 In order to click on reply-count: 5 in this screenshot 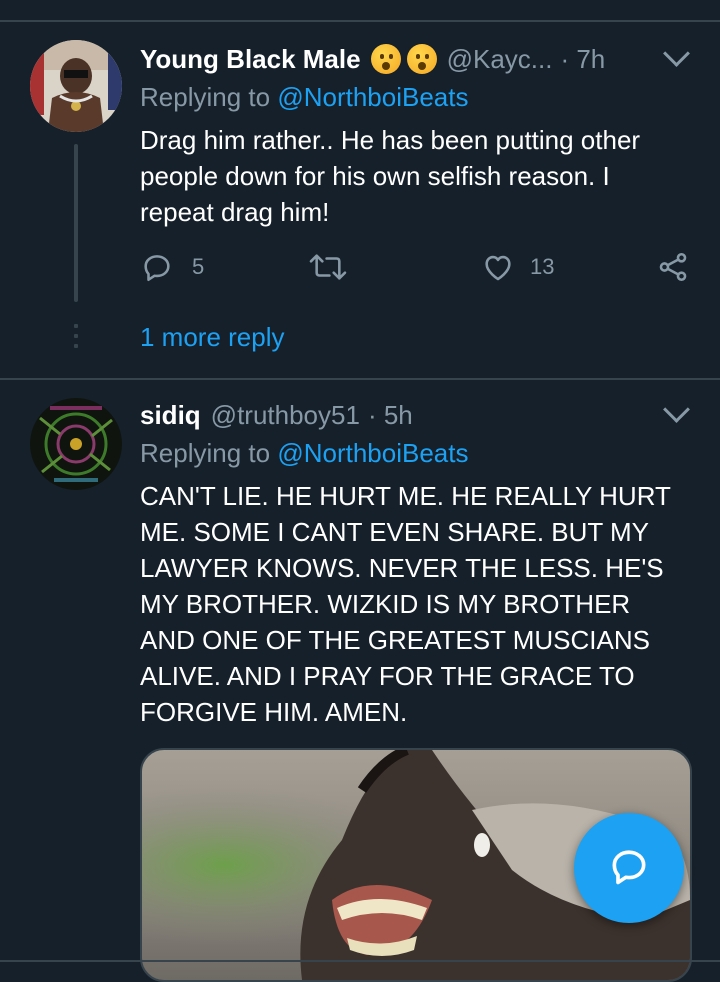, I will do `click(198, 266)`.